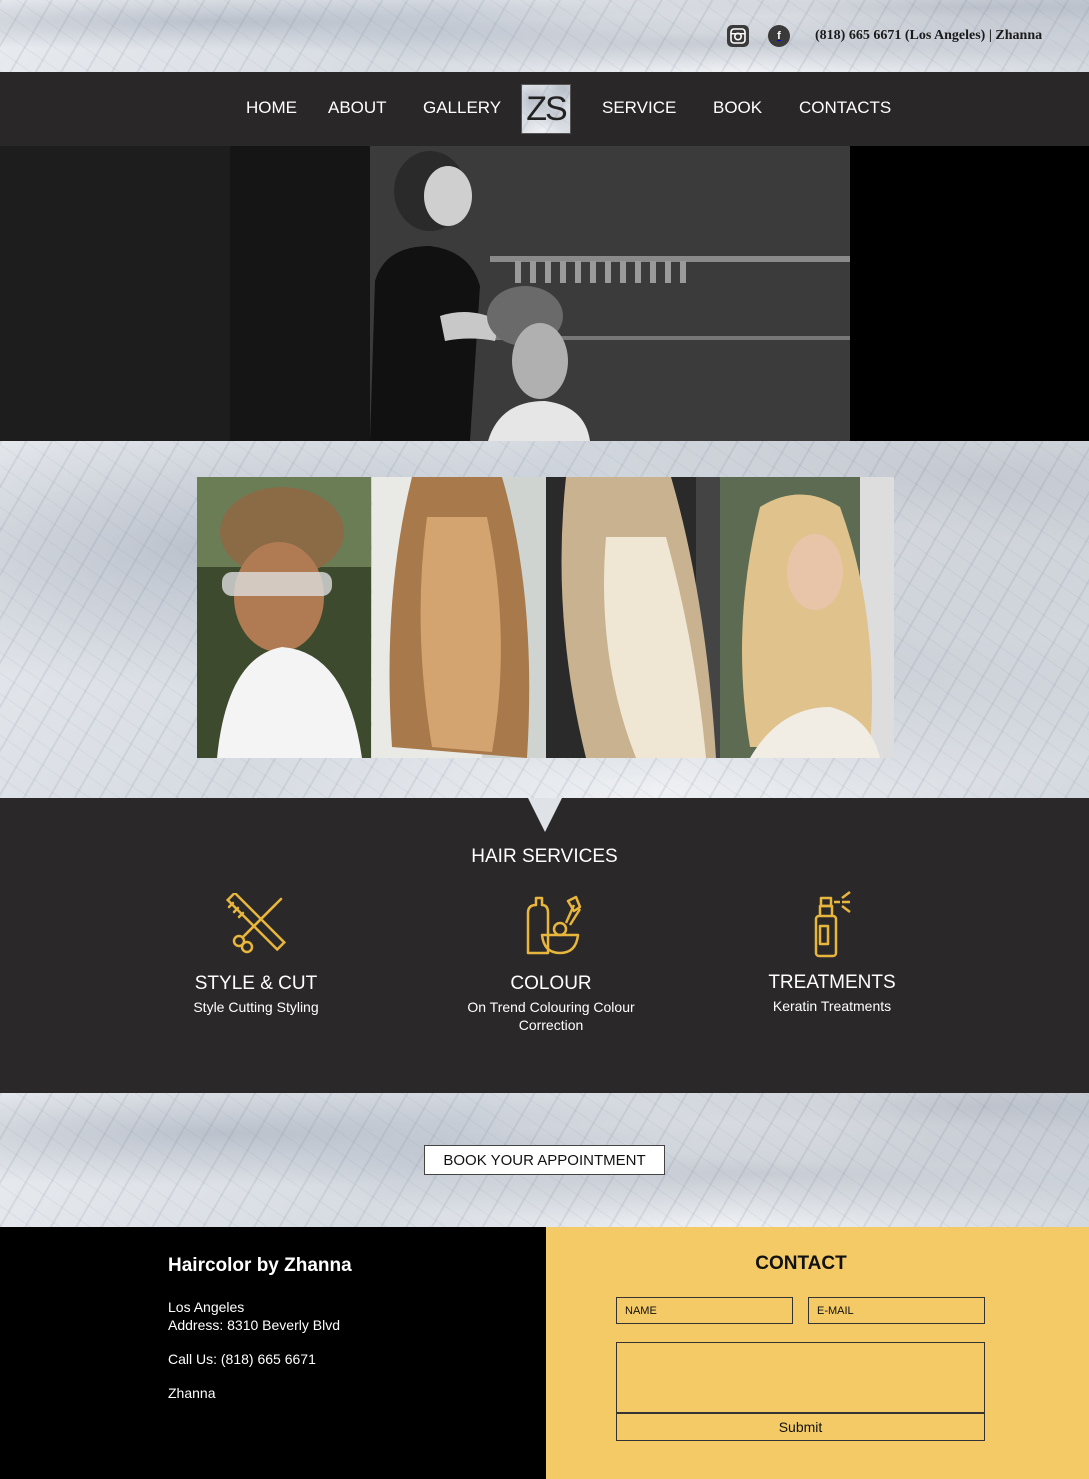 This screenshot has height=1479, width=1089. I want to click on footer-address: Address: 8310 Beverly Blvd, so click(254, 1325).